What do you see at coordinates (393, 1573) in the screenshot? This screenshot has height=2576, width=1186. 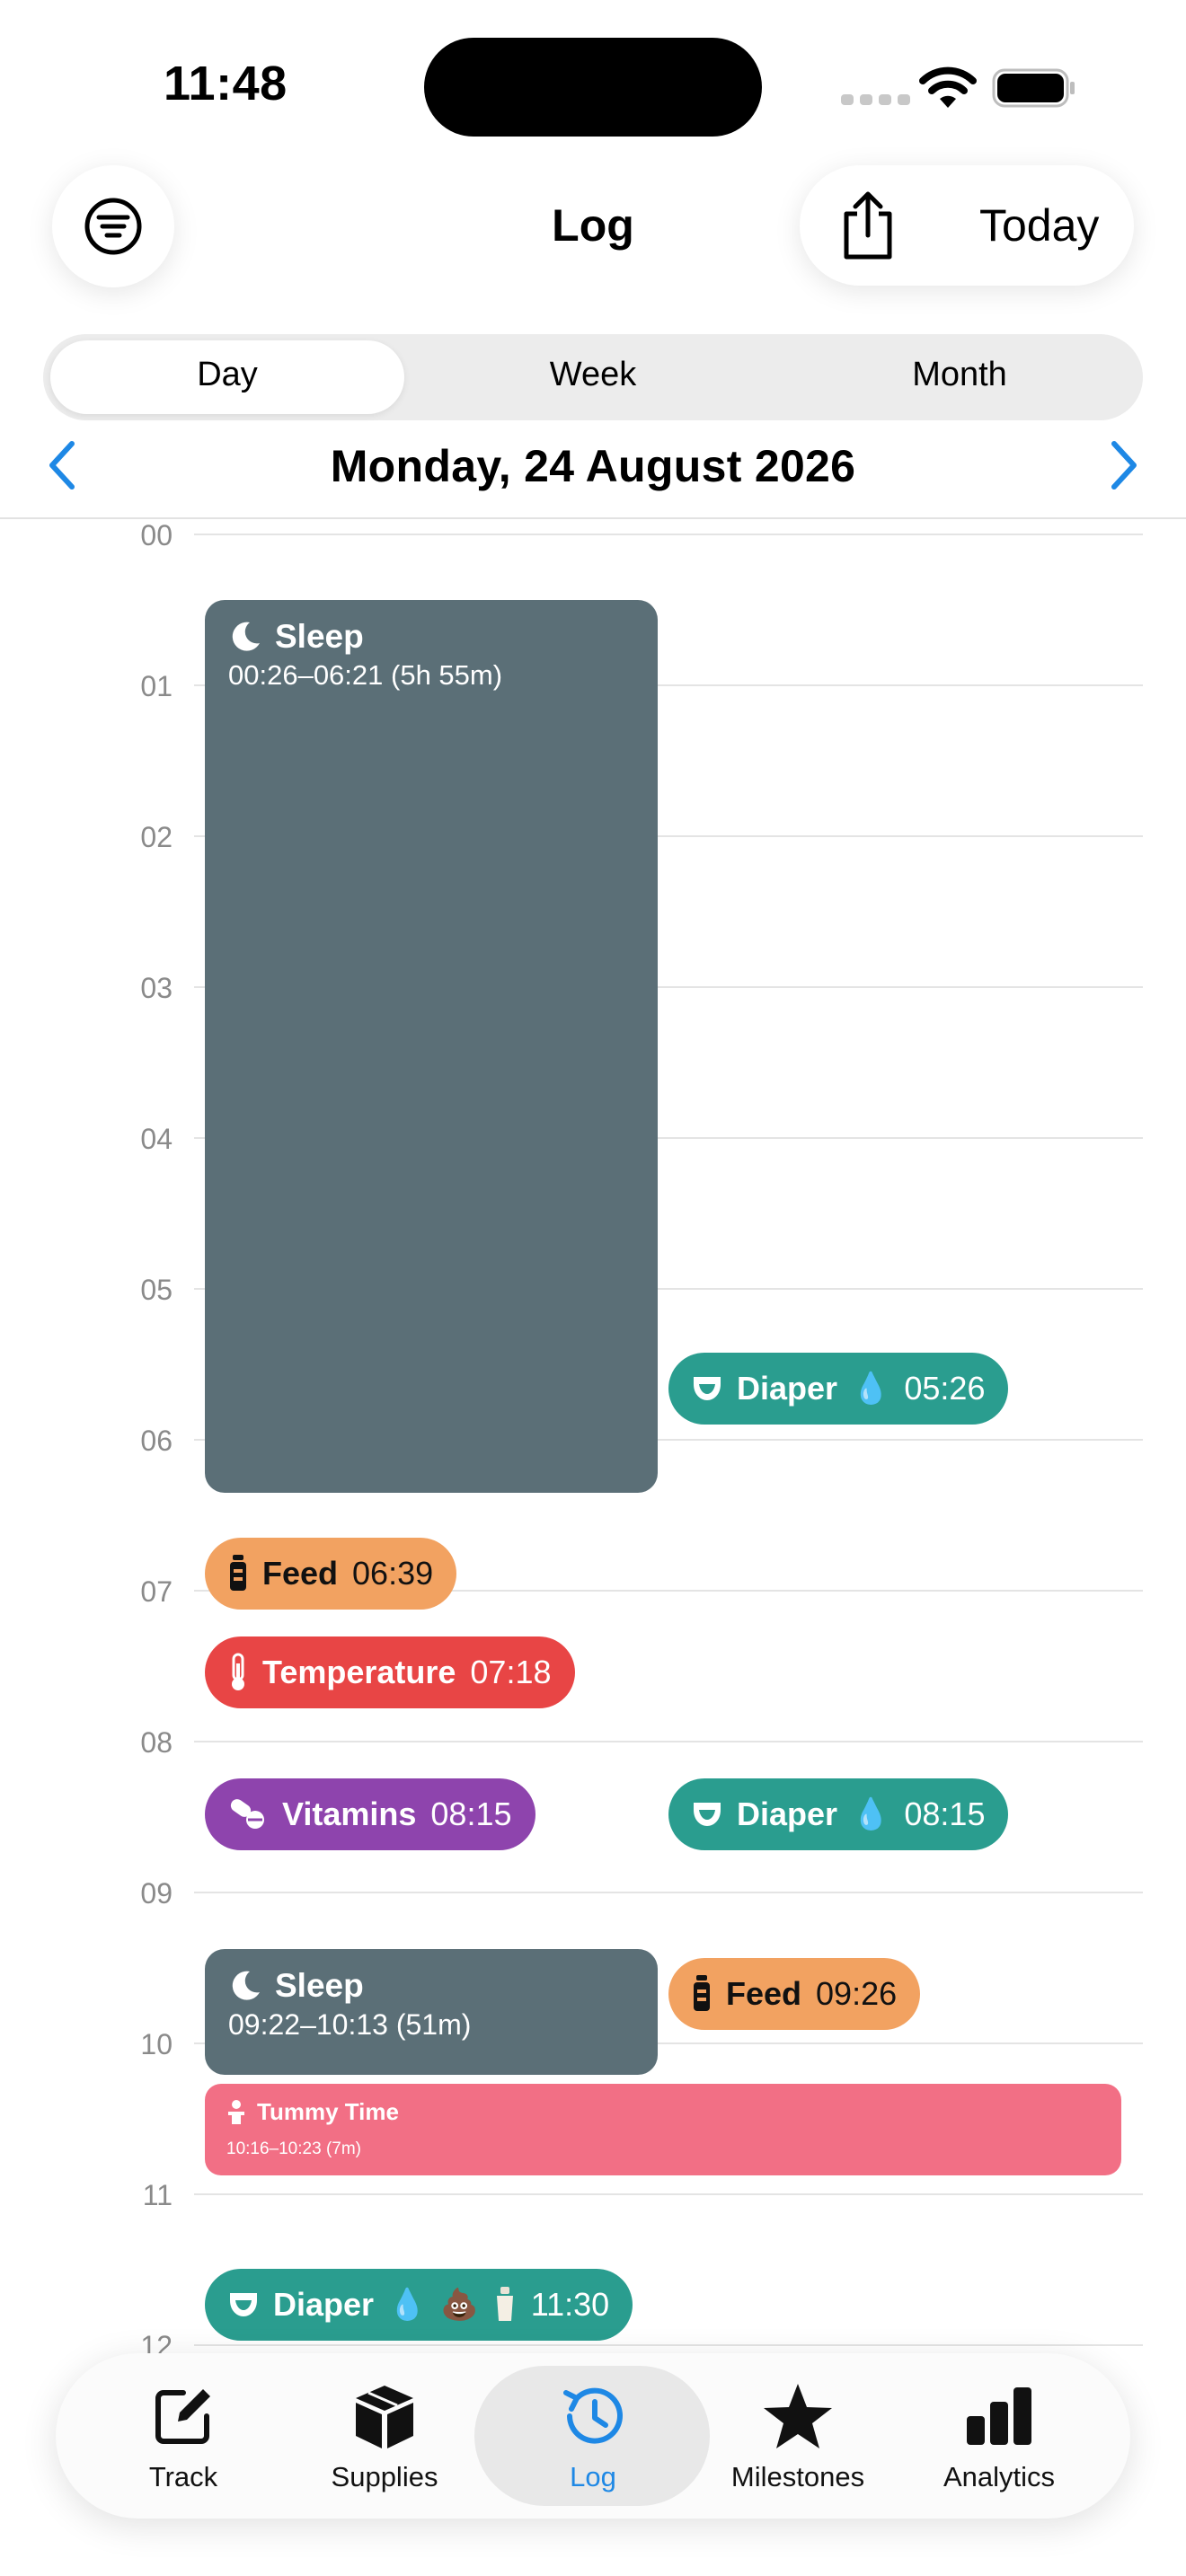 I see `feed-time-label: 06:39` at bounding box center [393, 1573].